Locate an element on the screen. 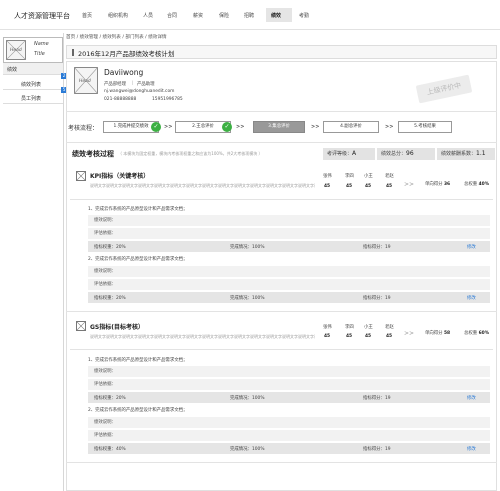 The image size is (500, 491). nav-item-insurance: 保险 is located at coordinates (224, 15).